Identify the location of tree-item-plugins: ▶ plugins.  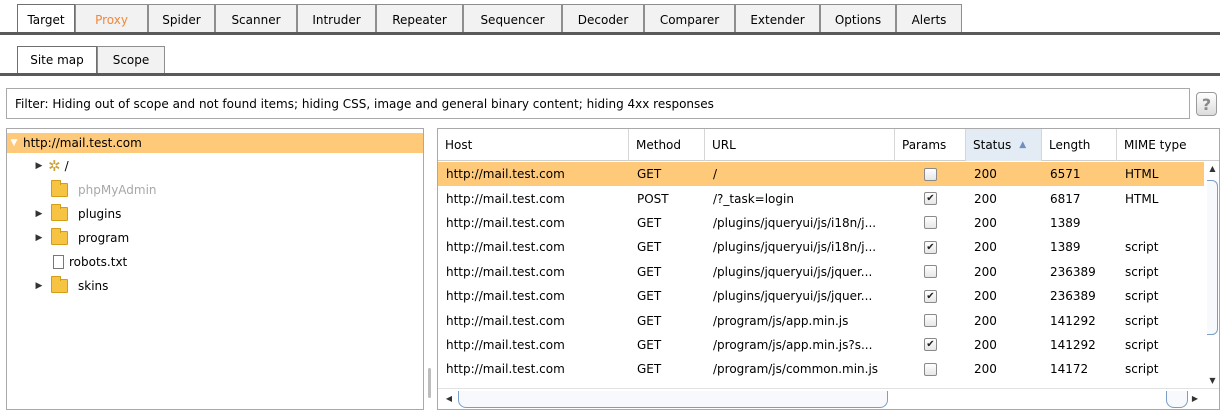
(215, 214).